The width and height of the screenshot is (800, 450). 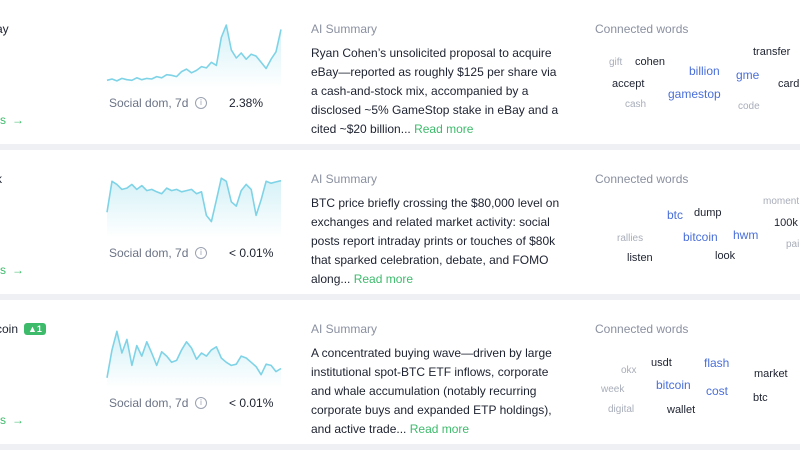 What do you see at coordinates (749, 106) in the screenshot?
I see `connected-word: code` at bounding box center [749, 106].